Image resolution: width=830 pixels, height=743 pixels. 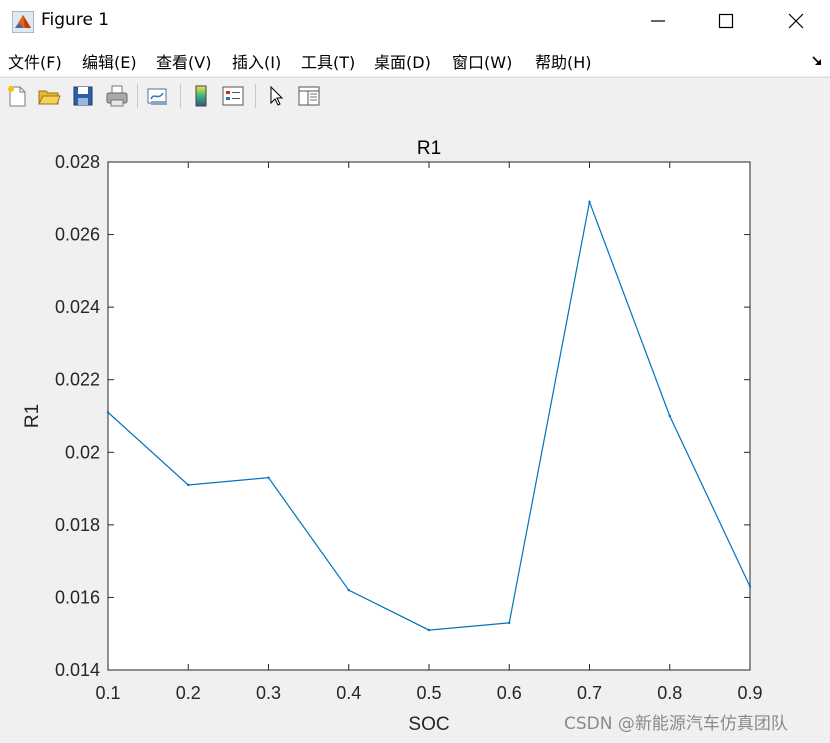 I want to click on x-tick-label: 0.4, so click(x=348, y=693).